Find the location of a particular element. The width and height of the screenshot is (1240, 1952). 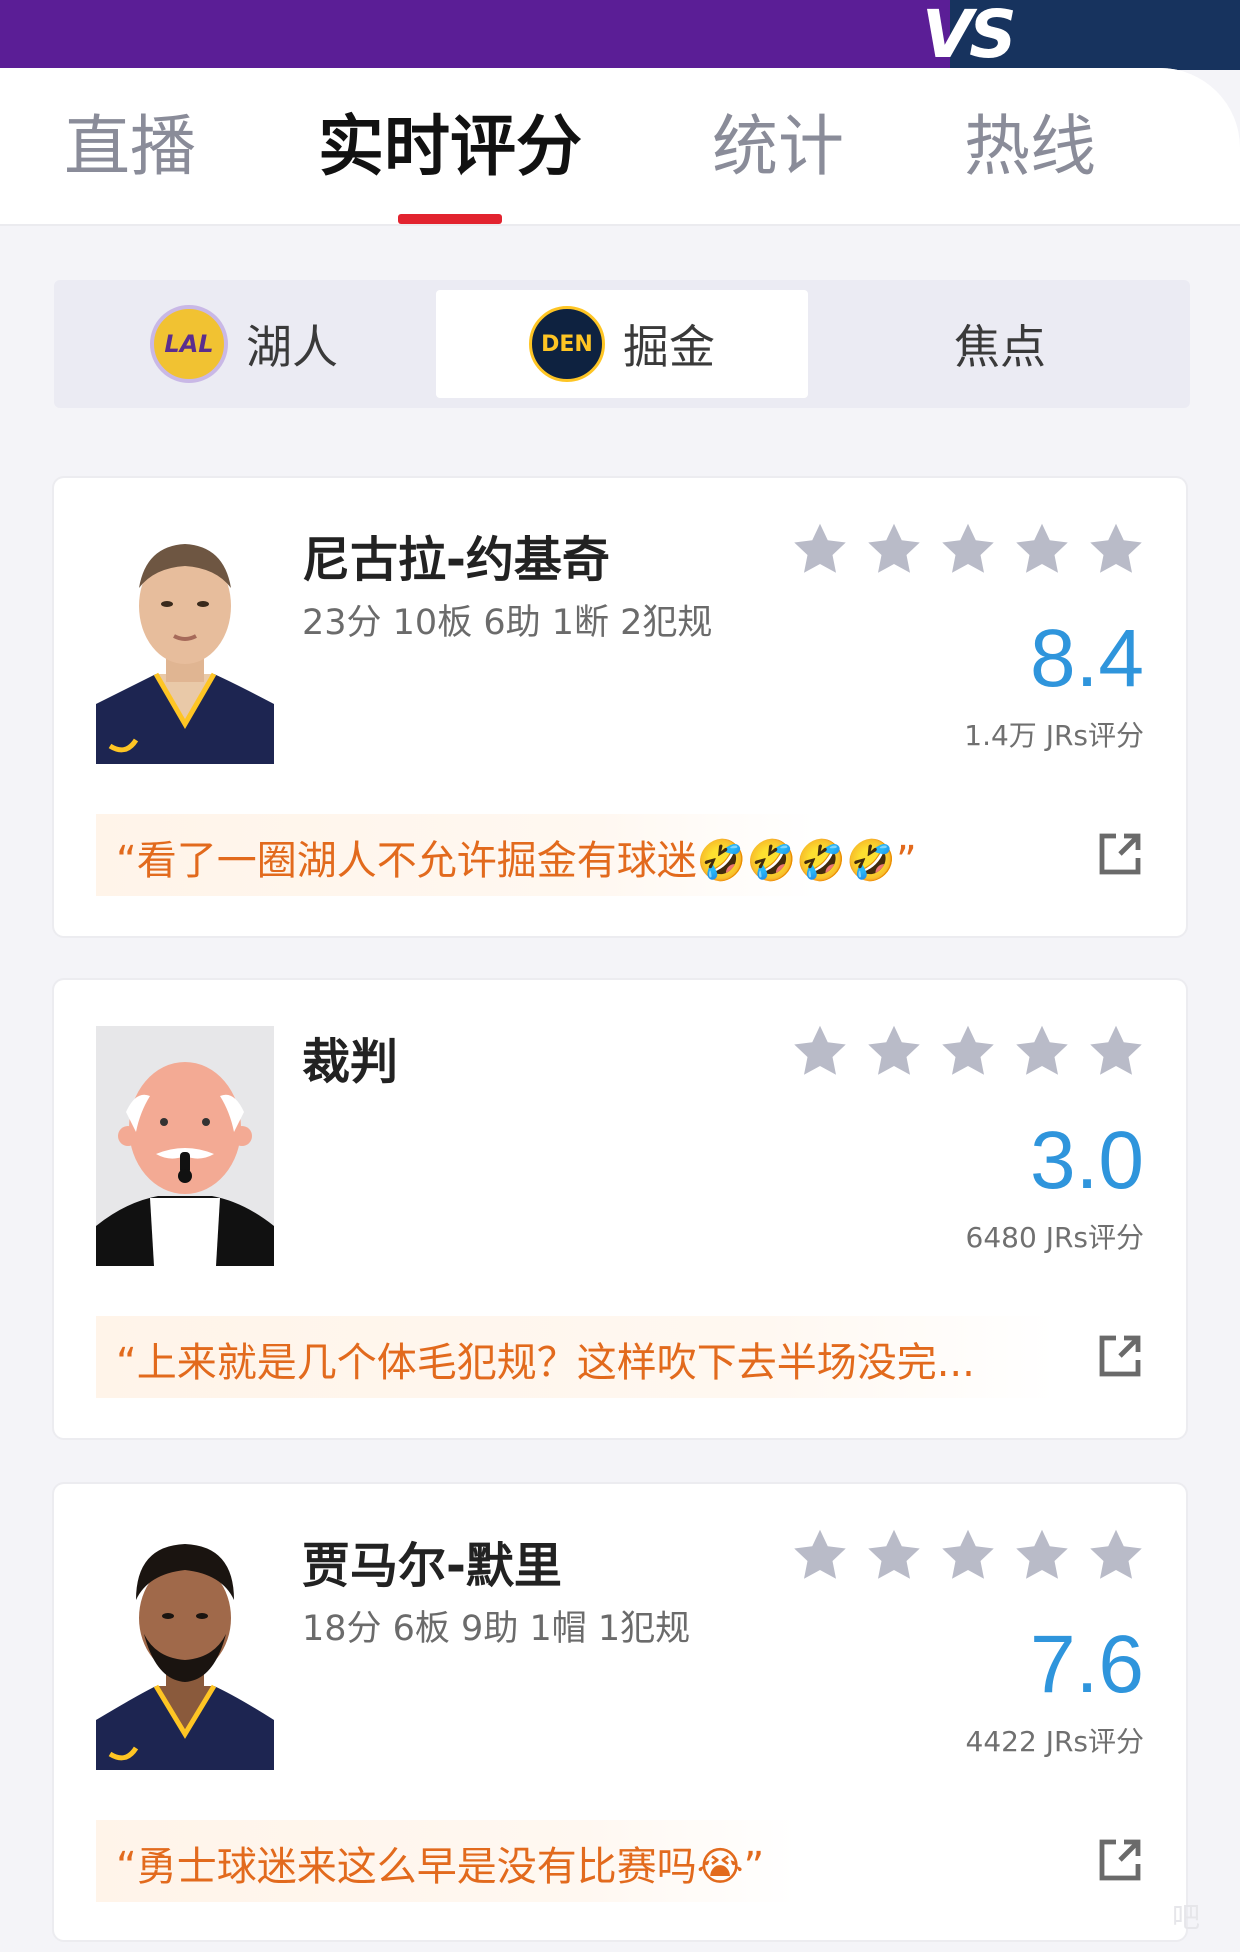

rating-score: 7.6 is located at coordinates (1087, 1664).